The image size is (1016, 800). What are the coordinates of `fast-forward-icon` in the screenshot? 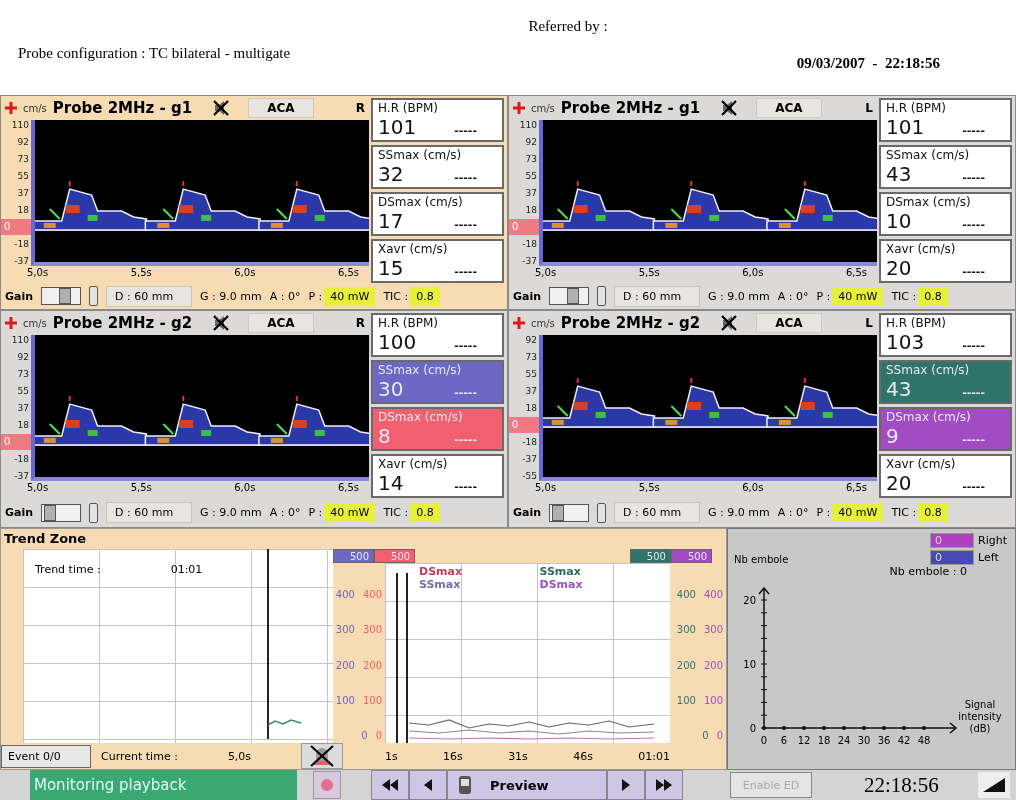 It's located at (664, 785).